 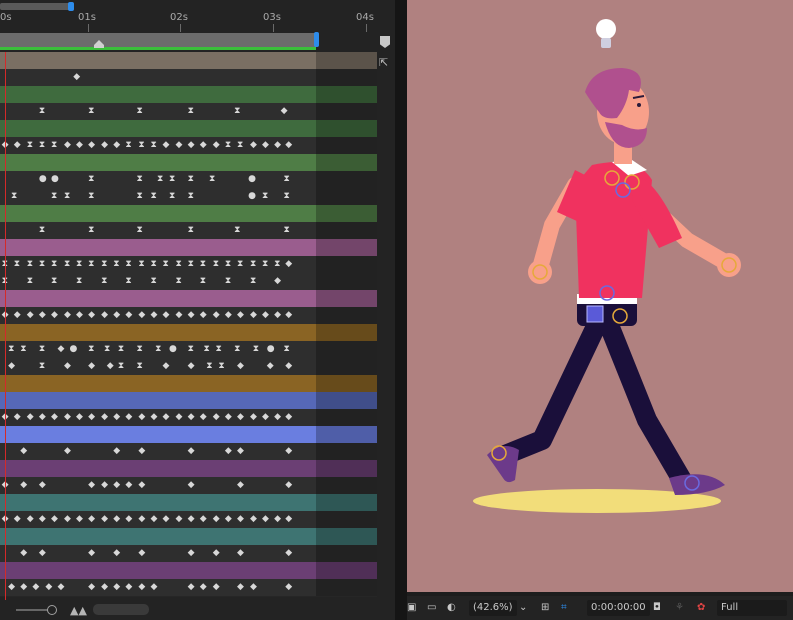 What do you see at coordinates (188, 231) in the screenshot?
I see `property-row: ⧗ ⧗ ⧗ ⧗ ⧗ ⧗` at bounding box center [188, 231].